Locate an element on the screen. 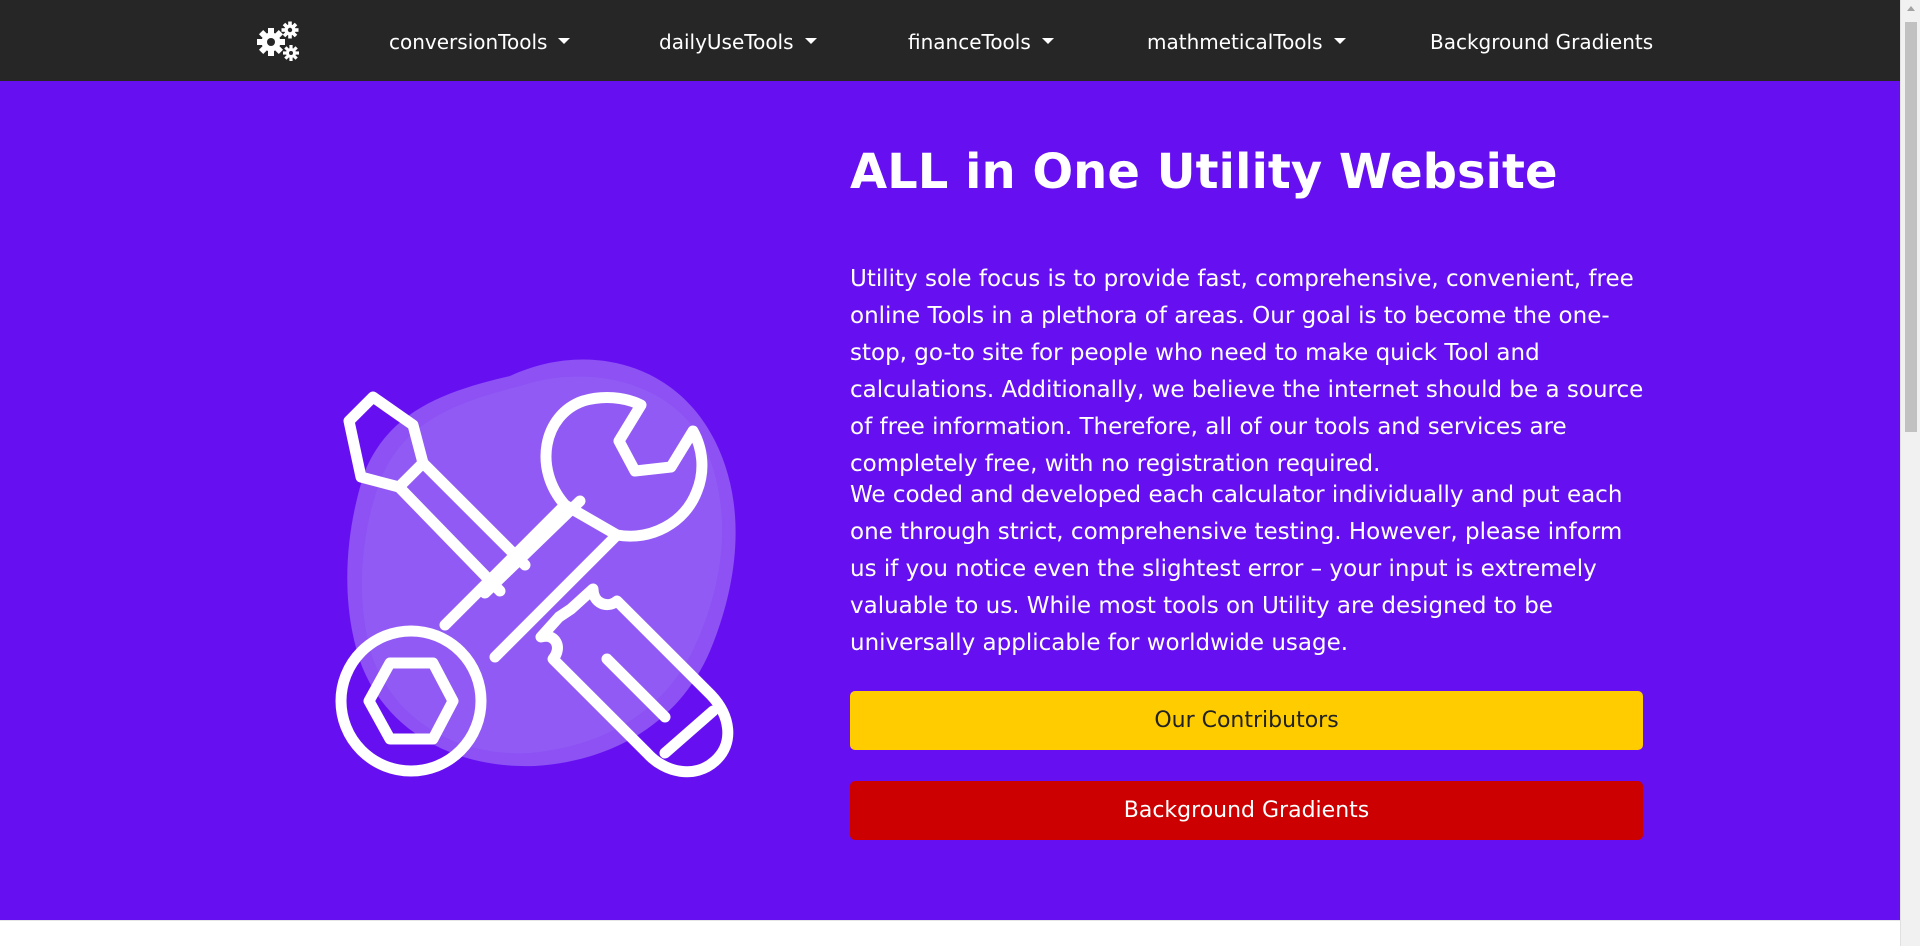  nav-item-conversion-tools: conversionTools is located at coordinates (480, 42).